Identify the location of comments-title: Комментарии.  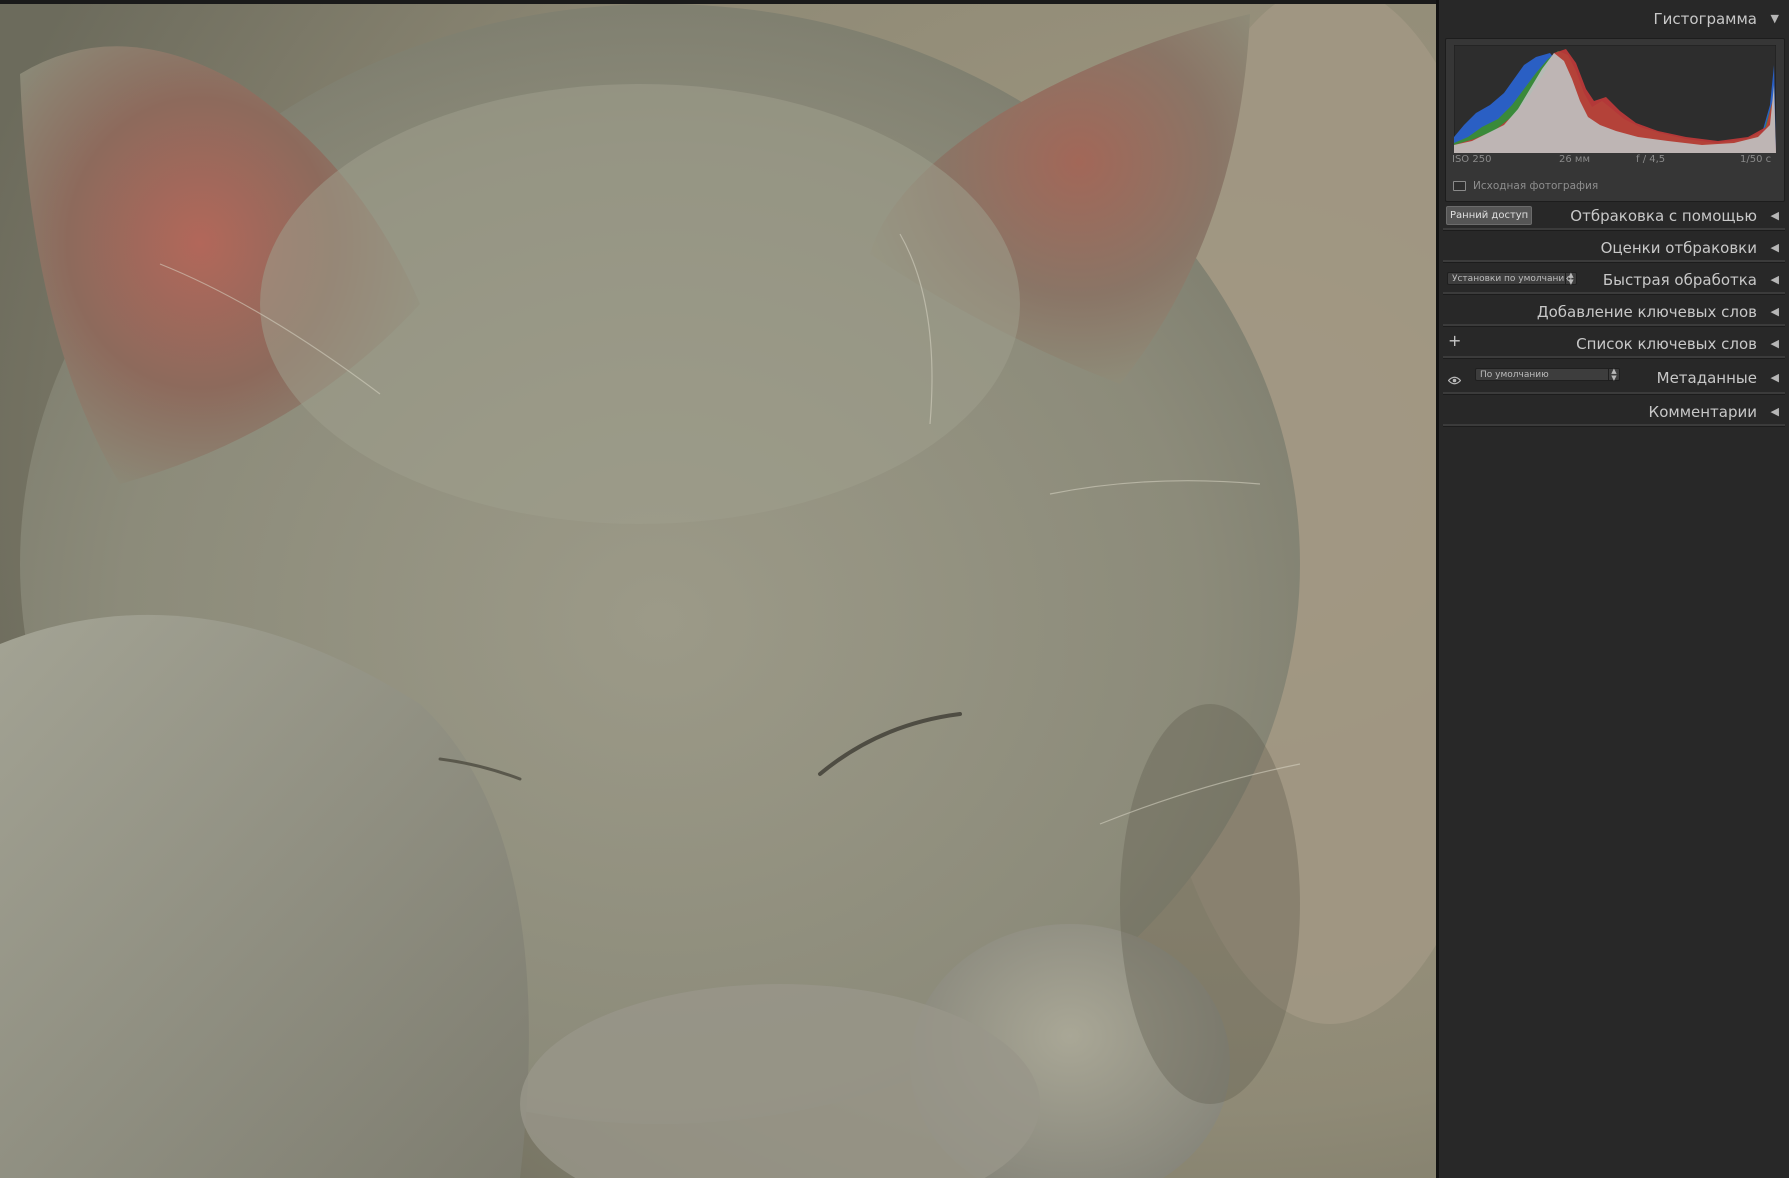
(1702, 412).